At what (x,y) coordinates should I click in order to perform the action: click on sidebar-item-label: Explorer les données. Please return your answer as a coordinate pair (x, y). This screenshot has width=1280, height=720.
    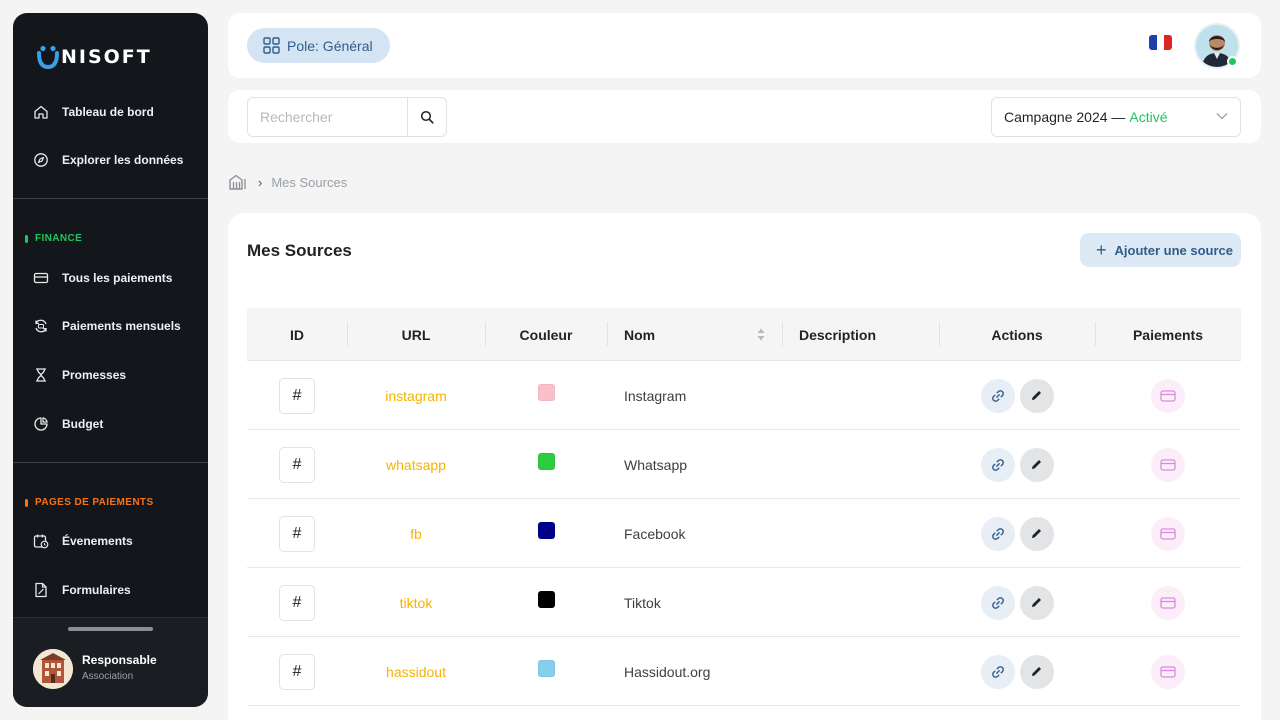
    Looking at the image, I should click on (123, 160).